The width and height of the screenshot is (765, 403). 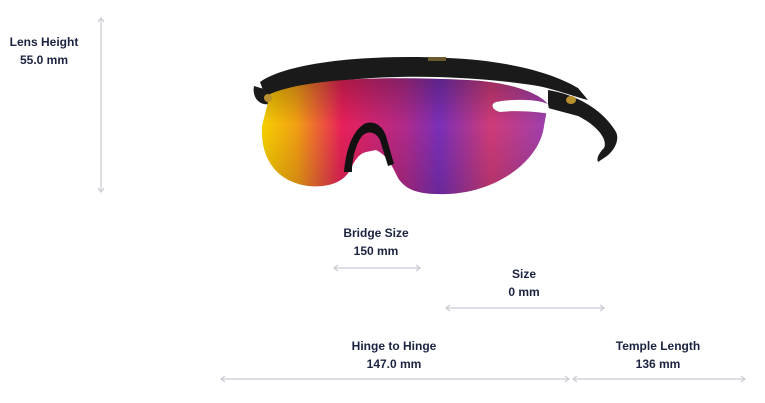 I want to click on size-value: 0 mm, so click(x=524, y=292).